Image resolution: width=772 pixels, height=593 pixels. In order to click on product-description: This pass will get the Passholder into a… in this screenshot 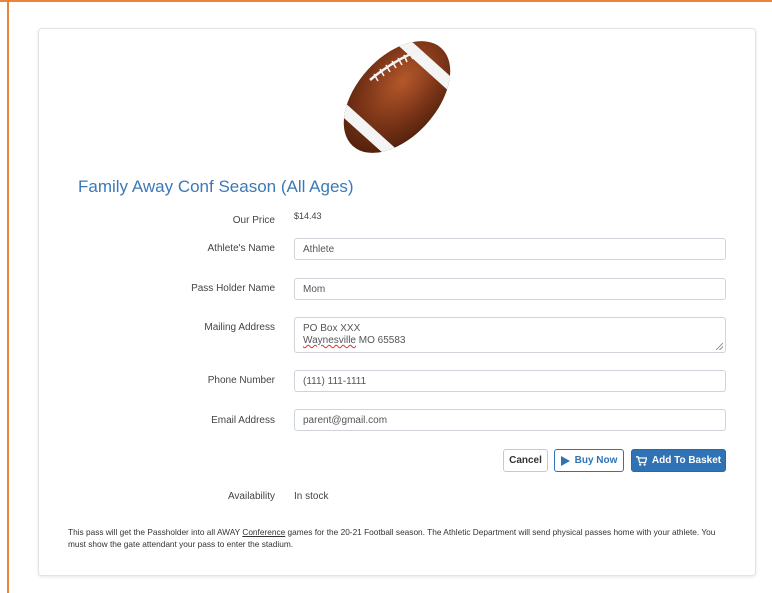, I will do `click(398, 538)`.